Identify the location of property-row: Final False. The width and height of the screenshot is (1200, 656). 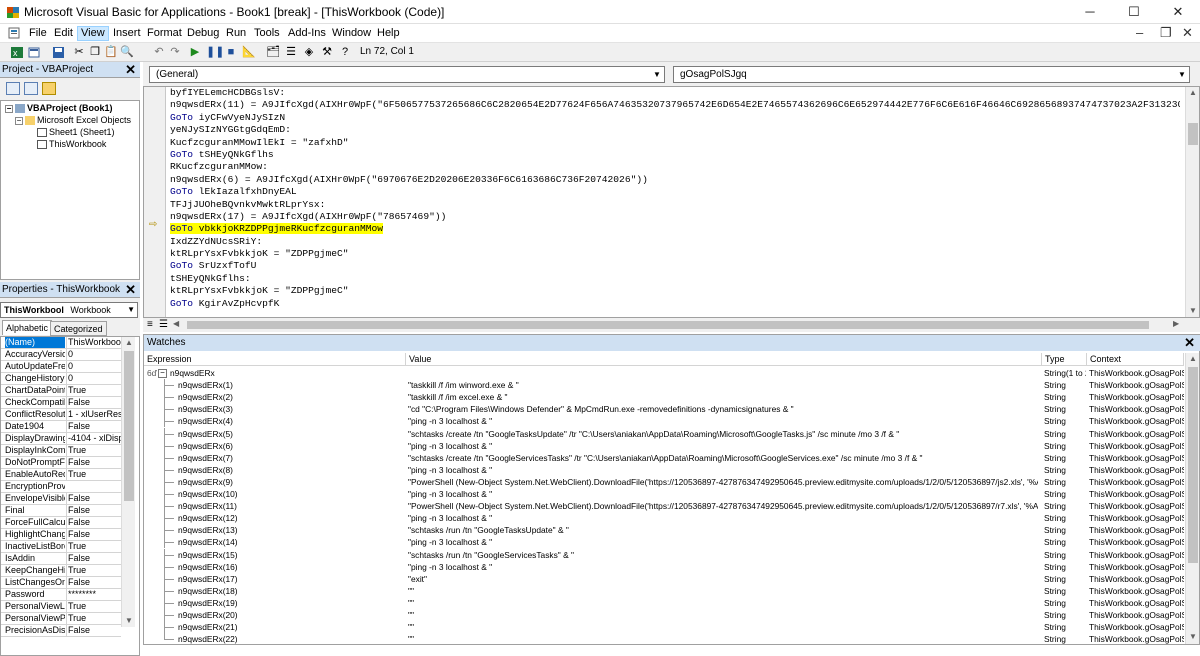
(61, 511).